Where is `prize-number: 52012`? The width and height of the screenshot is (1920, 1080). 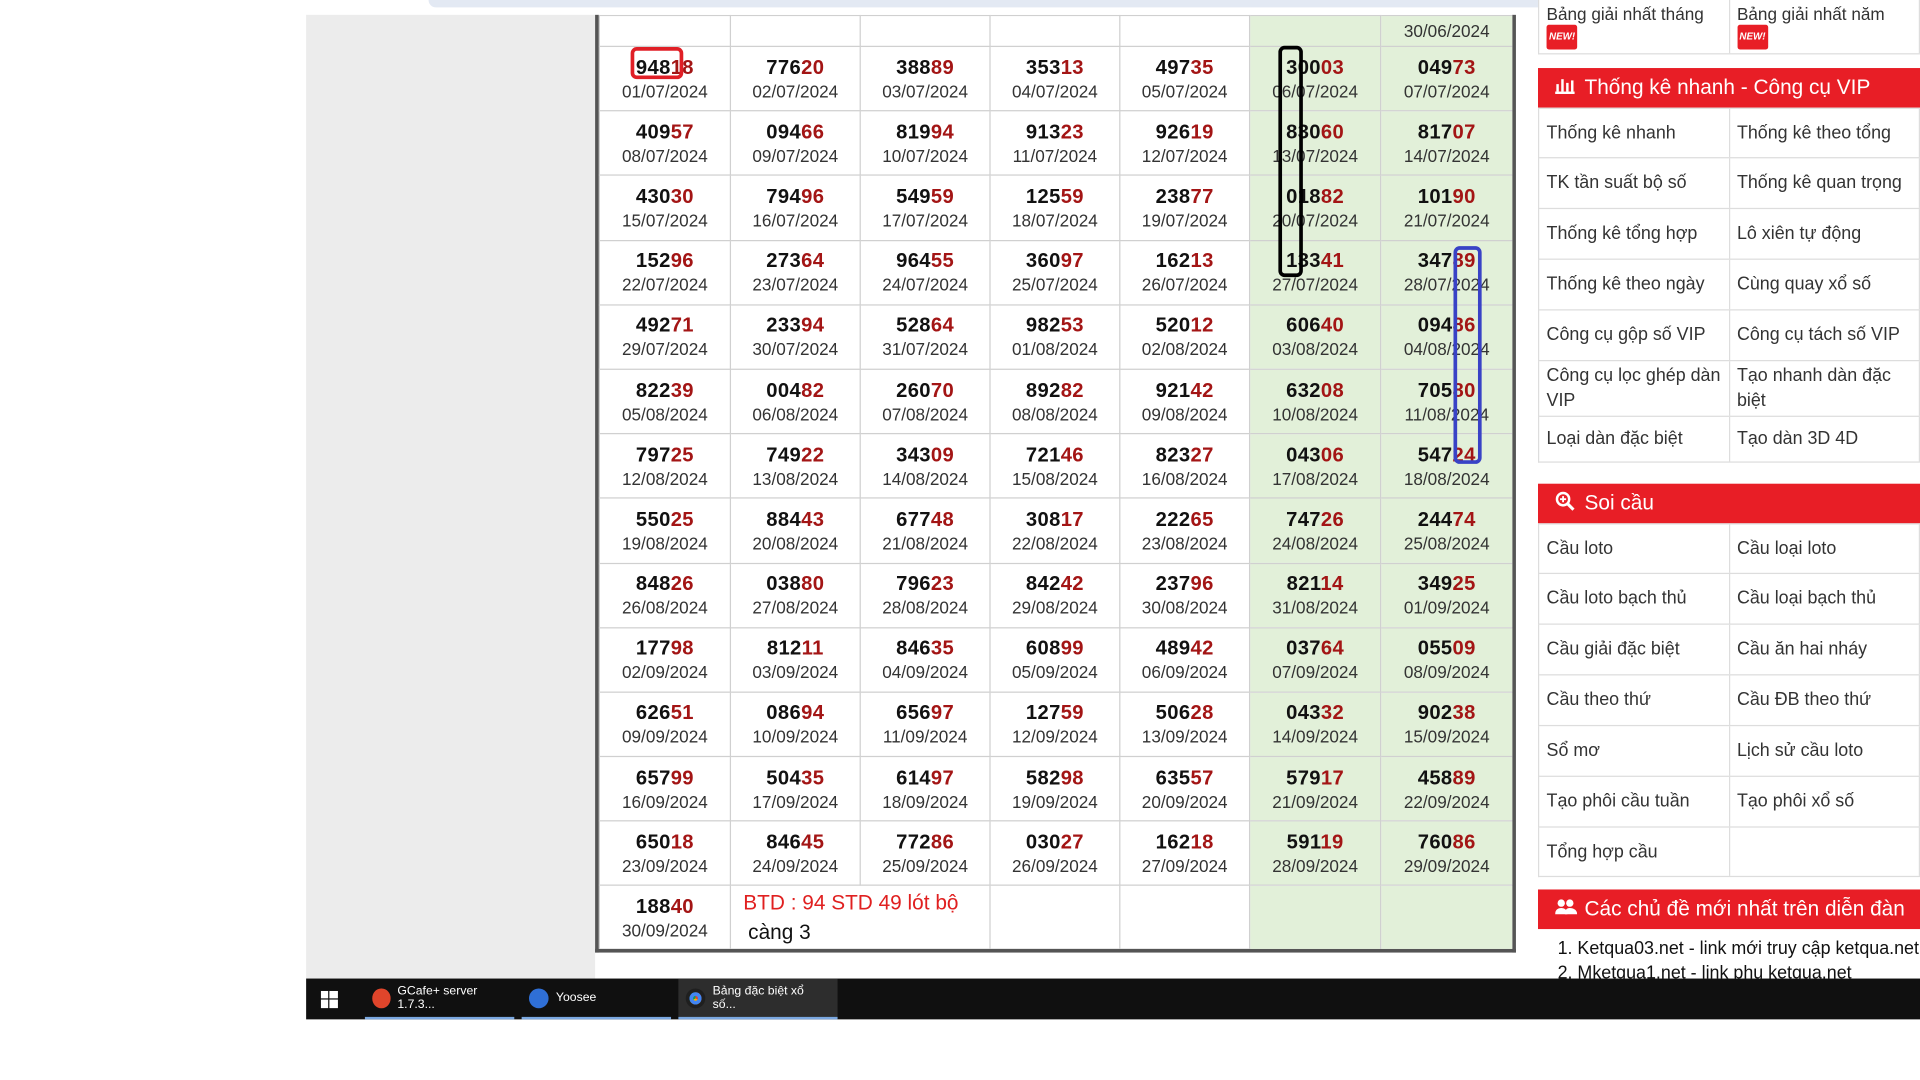 prize-number: 52012 is located at coordinates (1184, 325).